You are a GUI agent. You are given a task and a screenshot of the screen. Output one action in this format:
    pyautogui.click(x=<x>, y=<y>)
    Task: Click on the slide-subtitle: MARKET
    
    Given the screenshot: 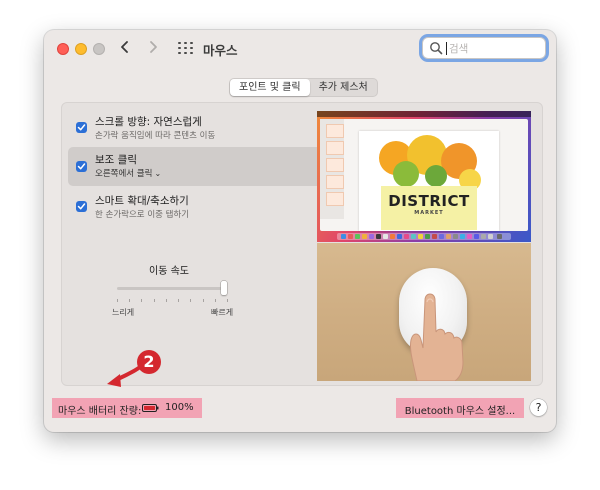 What is the action you would take?
    pyautogui.click(x=429, y=213)
    